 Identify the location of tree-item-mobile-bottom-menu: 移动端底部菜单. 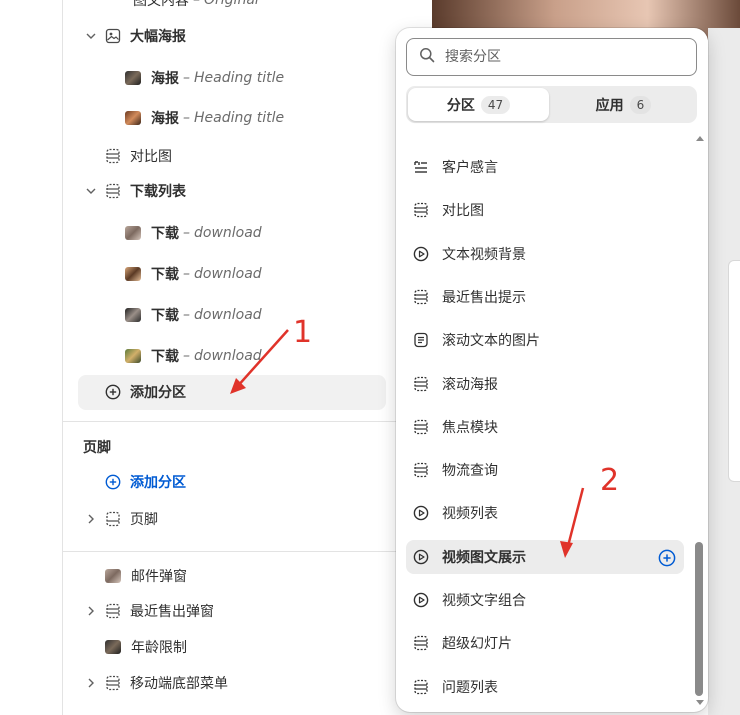
(166, 683).